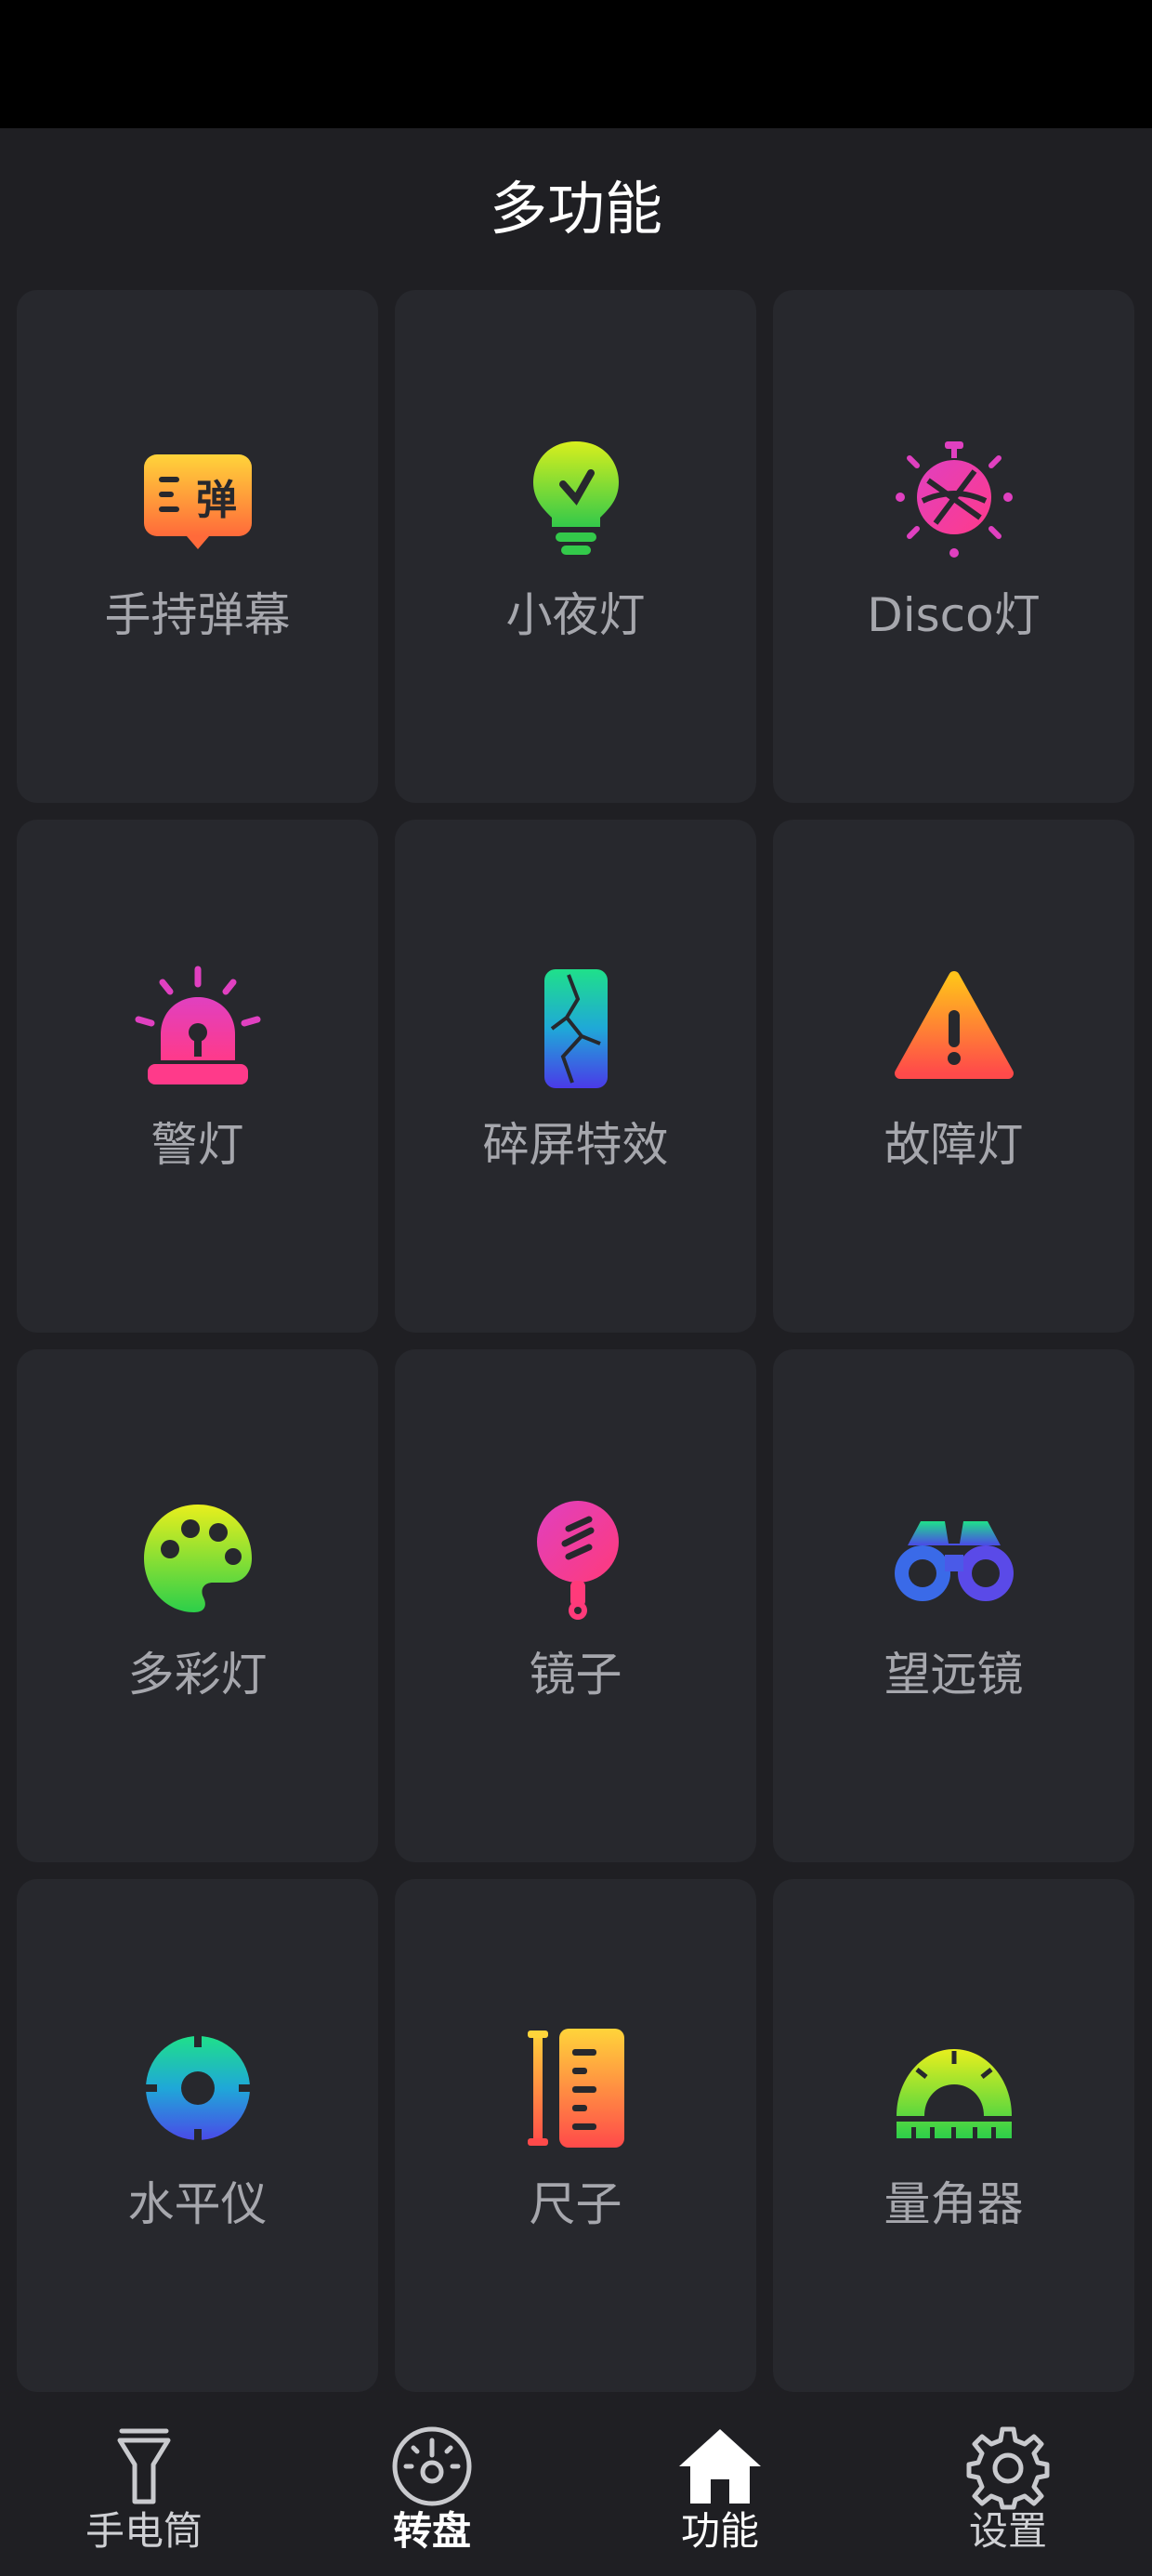 The image size is (1152, 2576). I want to click on tile-ruler: 尺子, so click(575, 2135).